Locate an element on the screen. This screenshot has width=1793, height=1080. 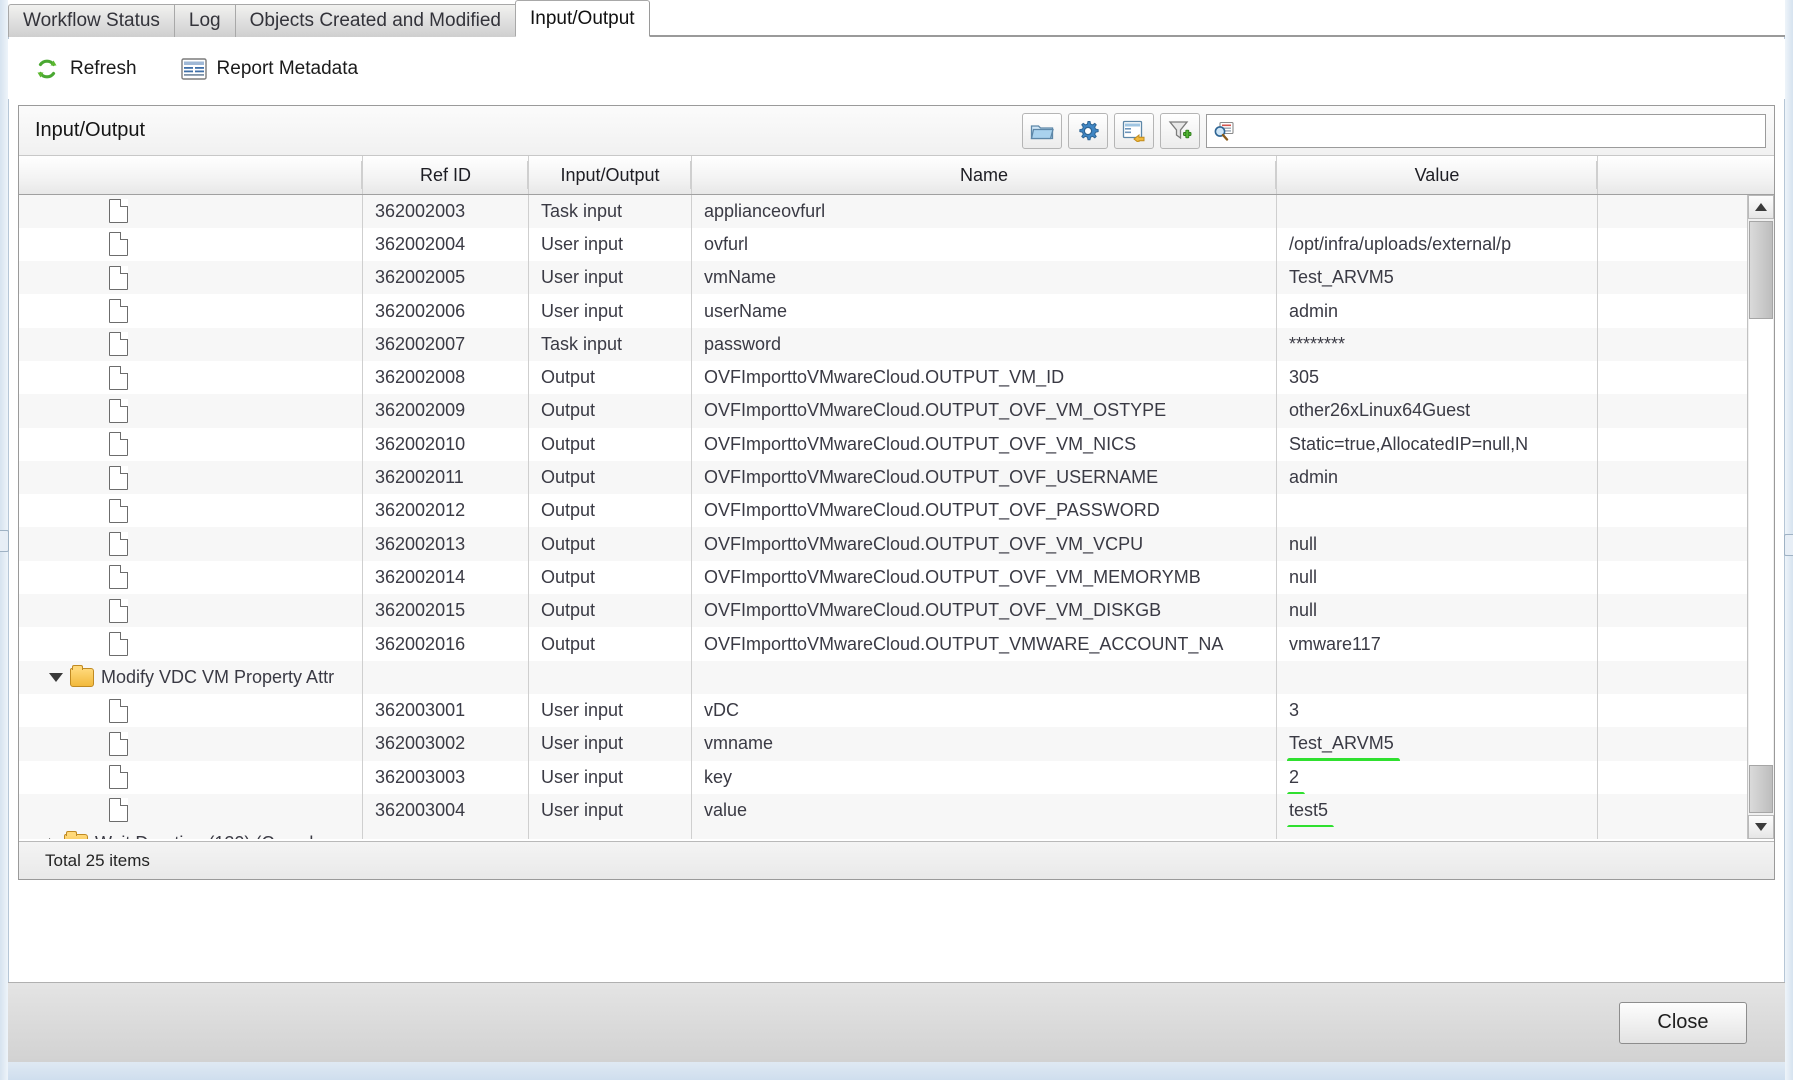
name-cell: OVFImporttoVMwareCloud.OUTPUT_VM_ID is located at coordinates (984, 377).